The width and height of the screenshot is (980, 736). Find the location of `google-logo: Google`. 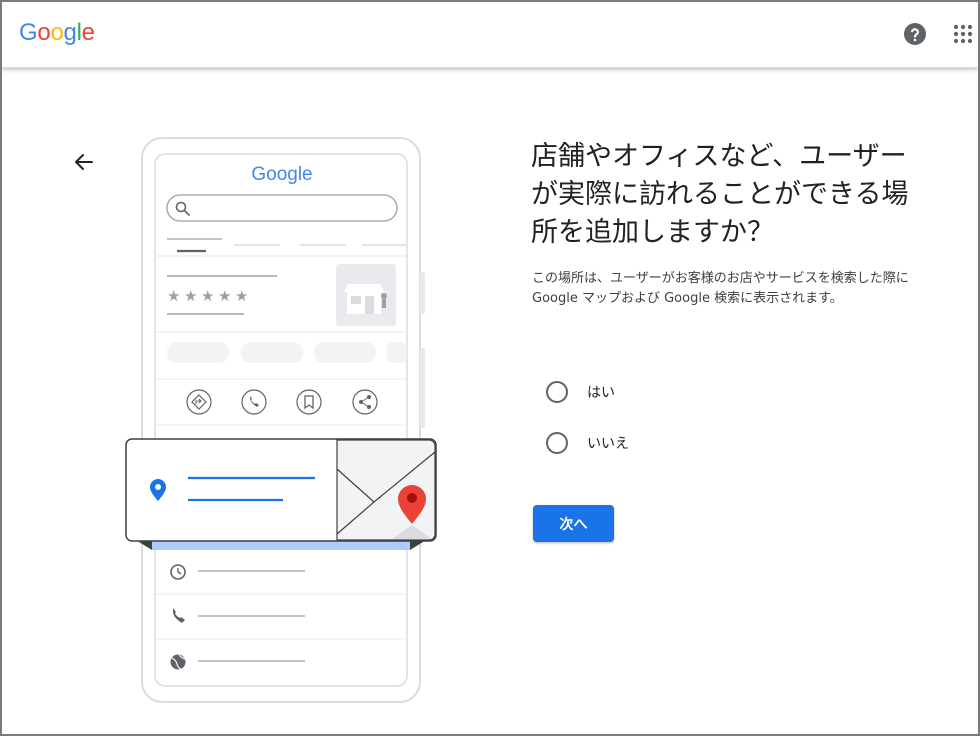

google-logo: Google is located at coordinates (57, 33).